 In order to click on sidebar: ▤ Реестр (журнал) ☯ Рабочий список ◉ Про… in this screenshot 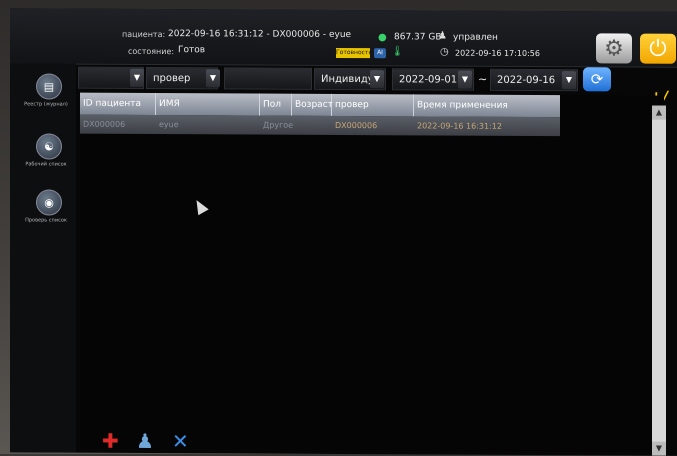, I will do `click(43, 258)`.